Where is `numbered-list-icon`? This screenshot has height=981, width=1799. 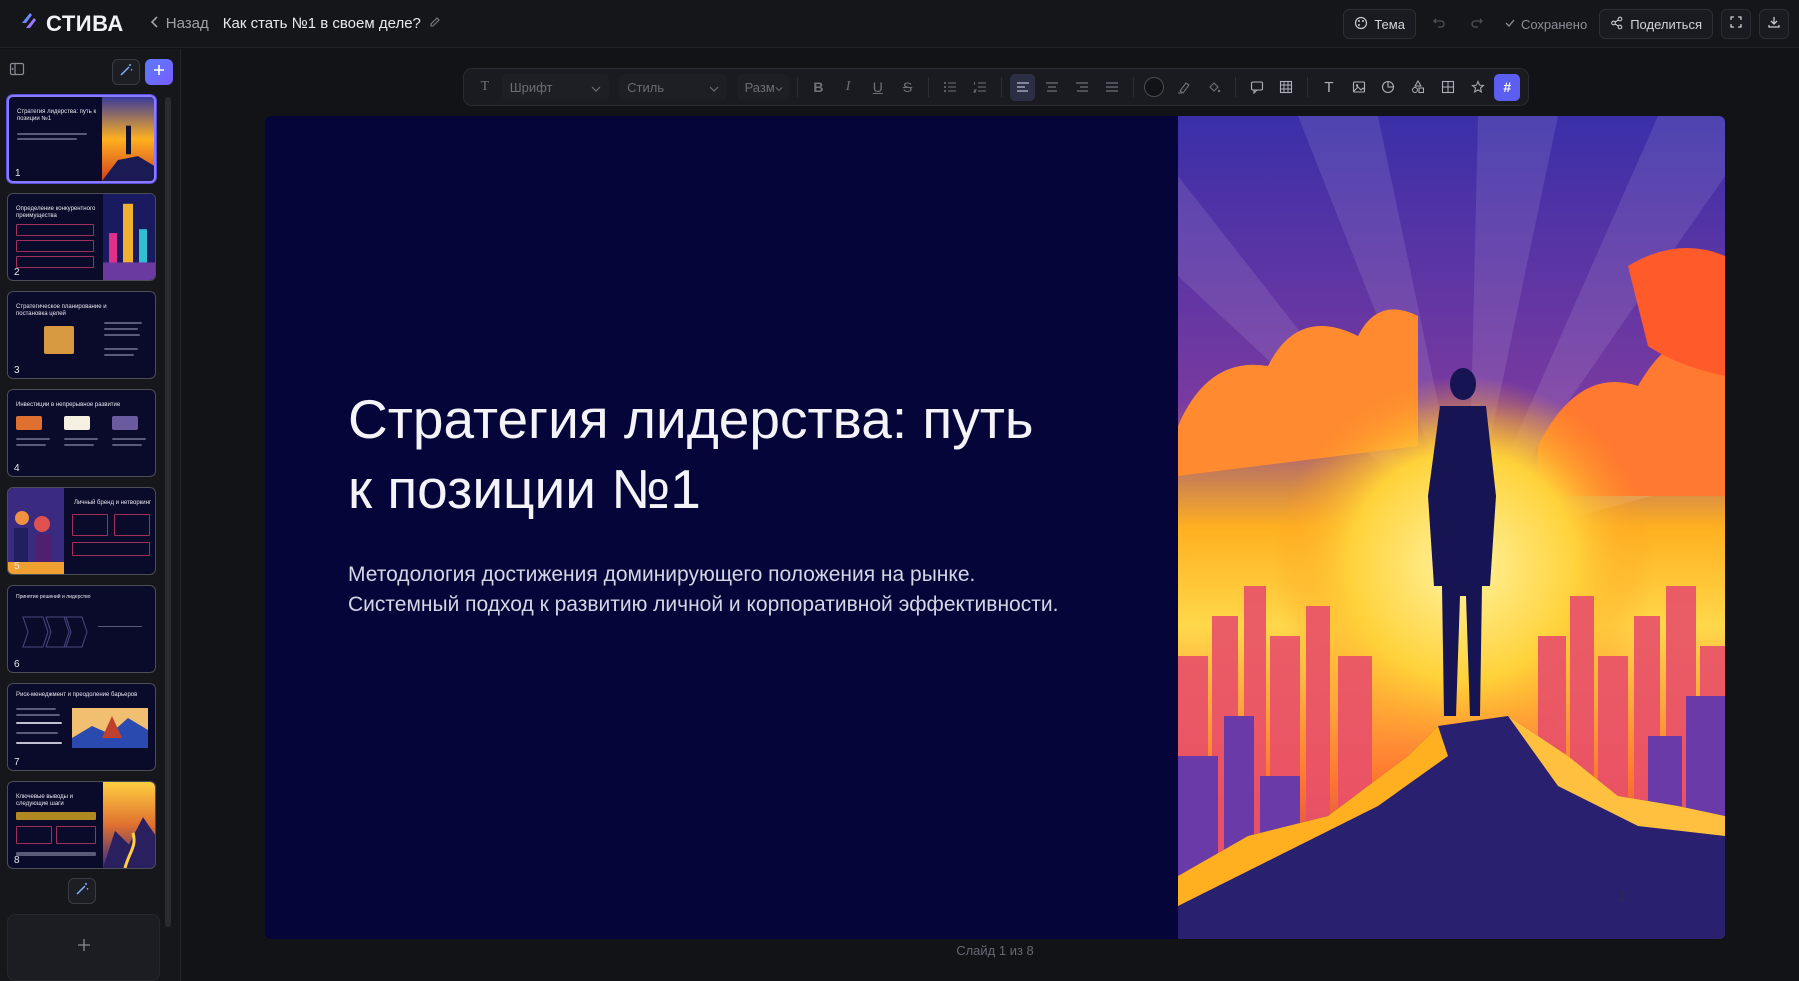 numbered-list-icon is located at coordinates (980, 87).